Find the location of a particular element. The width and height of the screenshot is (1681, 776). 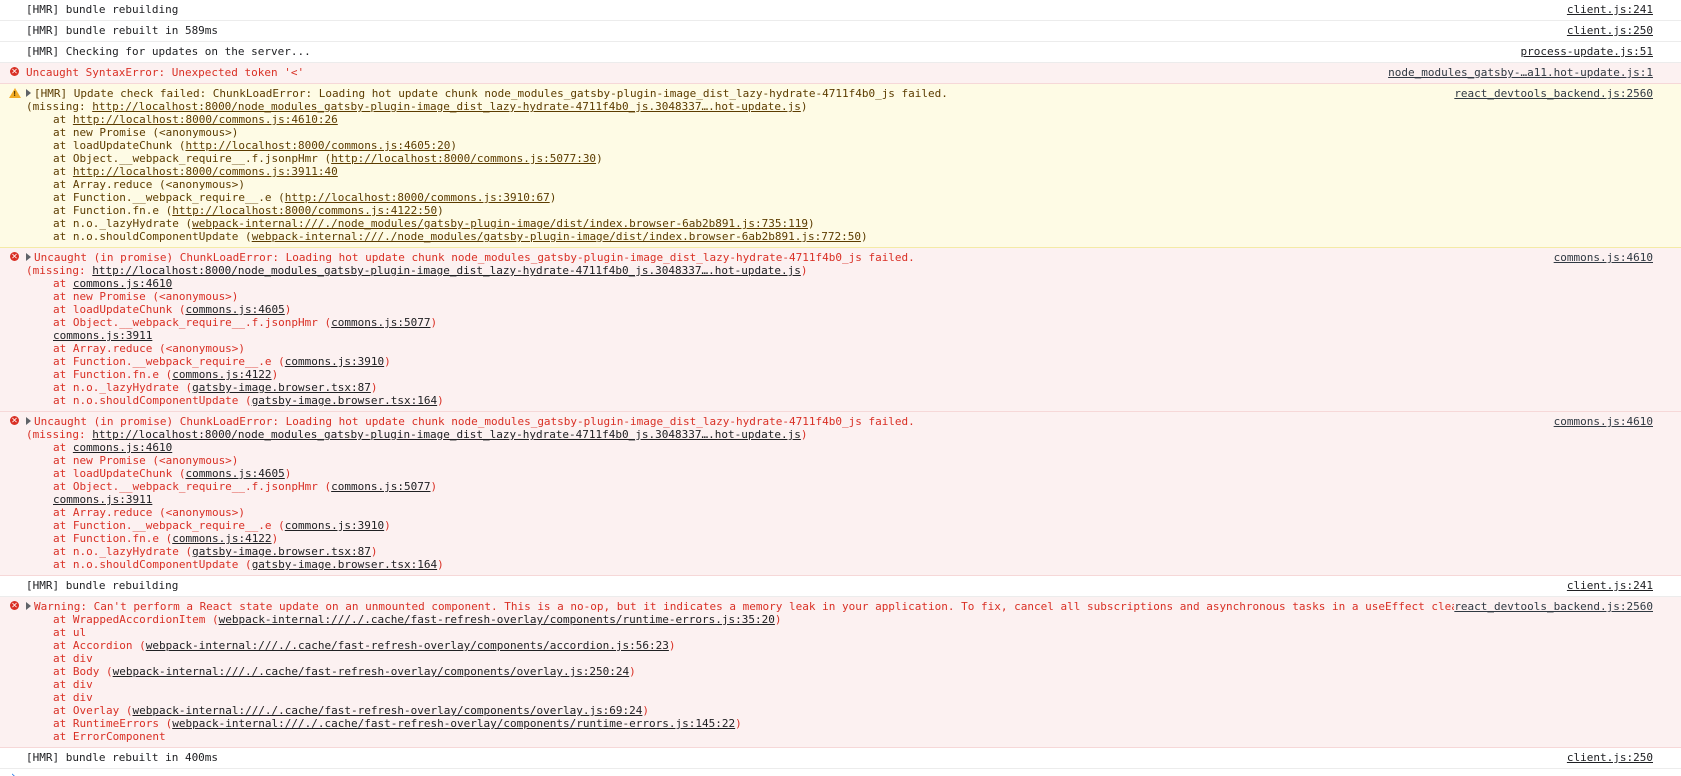

message-gutter is located at coordinates (13, 9).